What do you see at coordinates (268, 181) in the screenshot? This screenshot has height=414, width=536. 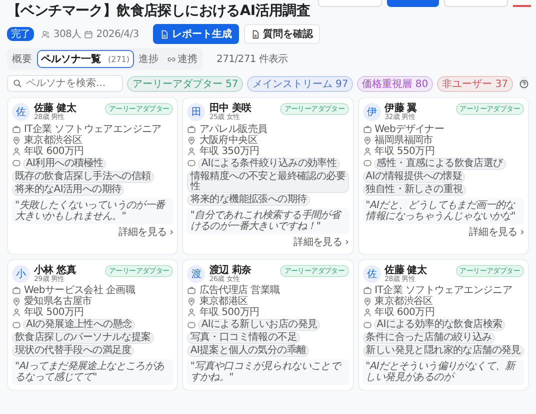 I see `insight-tag: 情報精度への不安と最終確認の必要性` at bounding box center [268, 181].